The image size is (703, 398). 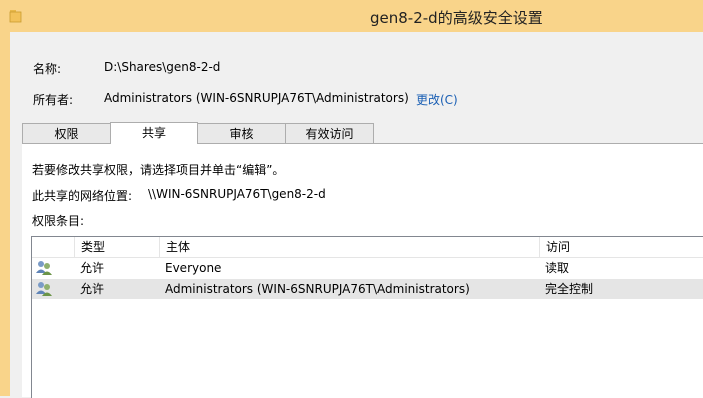 What do you see at coordinates (66, 133) in the screenshot?
I see `tab-permissions: 权限` at bounding box center [66, 133].